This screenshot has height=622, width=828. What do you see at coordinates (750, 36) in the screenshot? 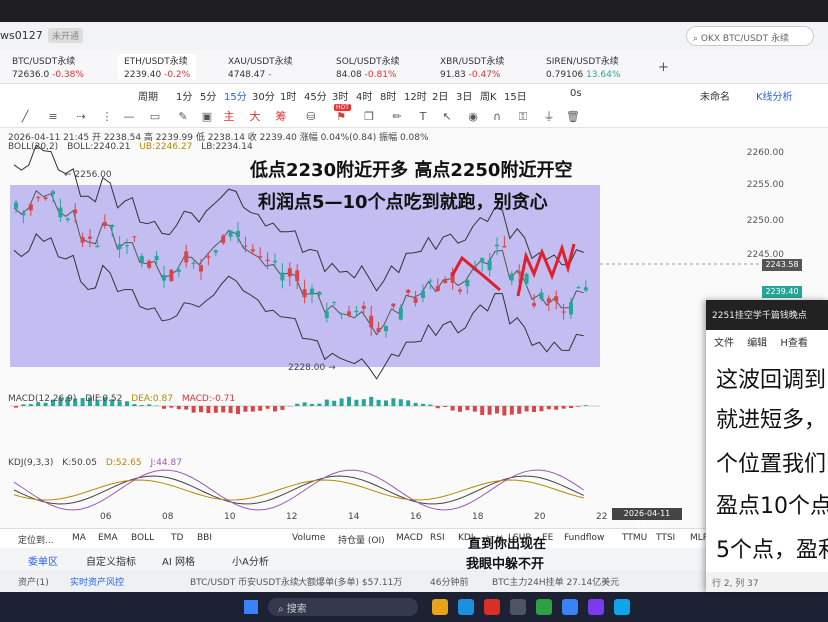
I see `symbol-search-input: ⌕ OKX BTC/USDT 永续` at bounding box center [750, 36].